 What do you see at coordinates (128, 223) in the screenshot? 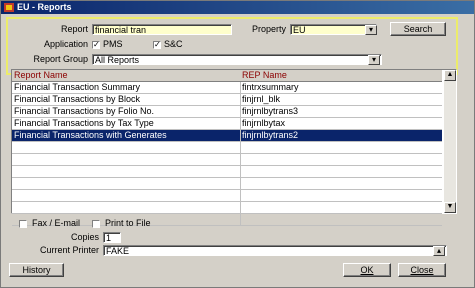
I see `print-to-file-label: Print to File` at bounding box center [128, 223].